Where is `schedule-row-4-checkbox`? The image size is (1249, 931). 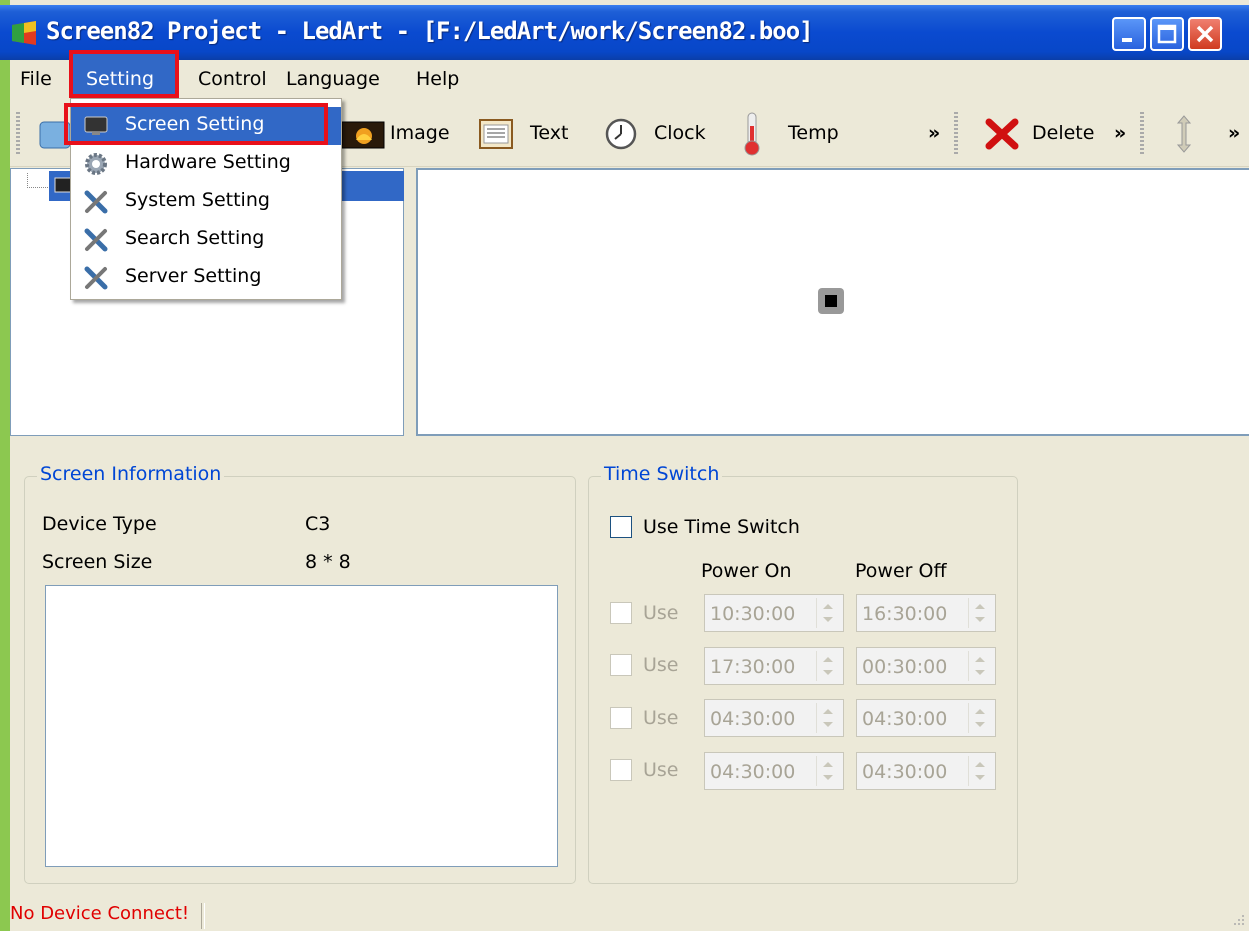
schedule-row-4-checkbox is located at coordinates (621, 770).